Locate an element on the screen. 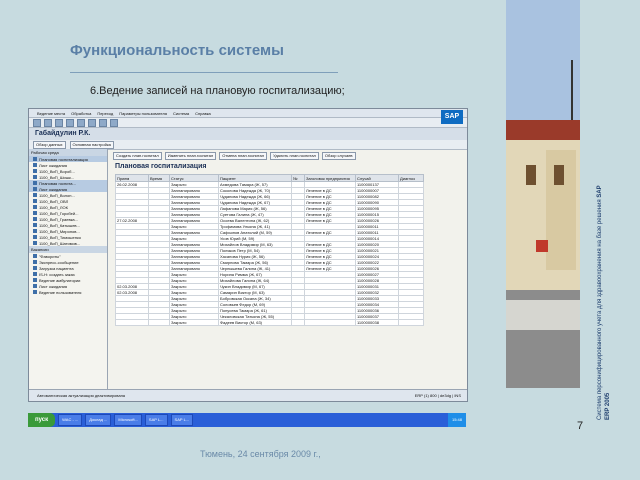 This screenshot has height=480, width=640. worklist-item-label: 1100_ВиП_Тимошенко is located at coordinates (60, 237).